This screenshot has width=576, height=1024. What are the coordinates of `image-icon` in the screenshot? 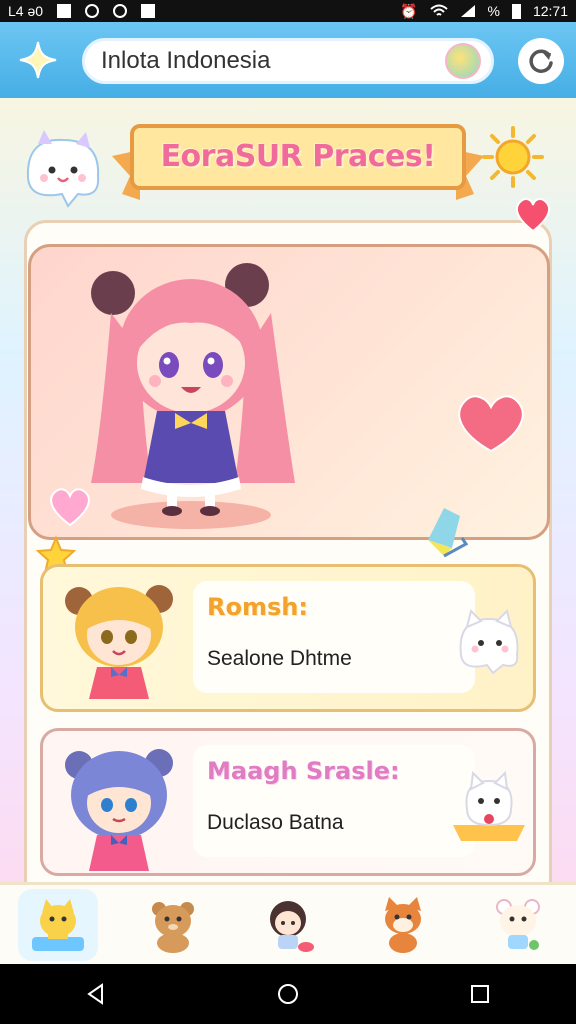 It's located at (148, 11).